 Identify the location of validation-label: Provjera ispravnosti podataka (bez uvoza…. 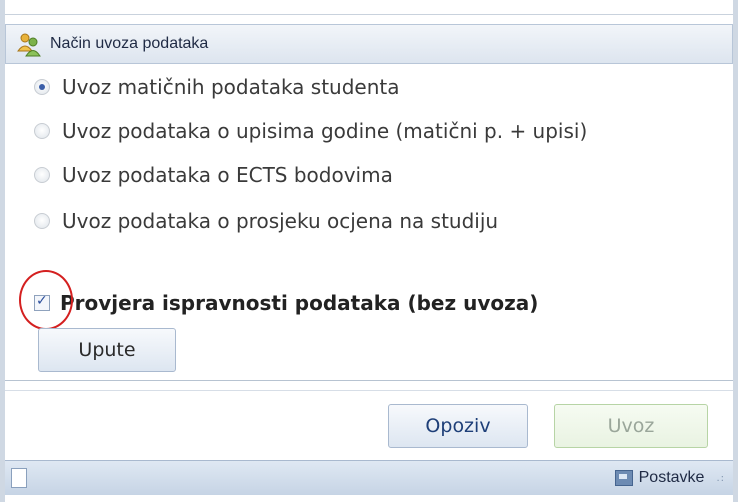
(299, 303).